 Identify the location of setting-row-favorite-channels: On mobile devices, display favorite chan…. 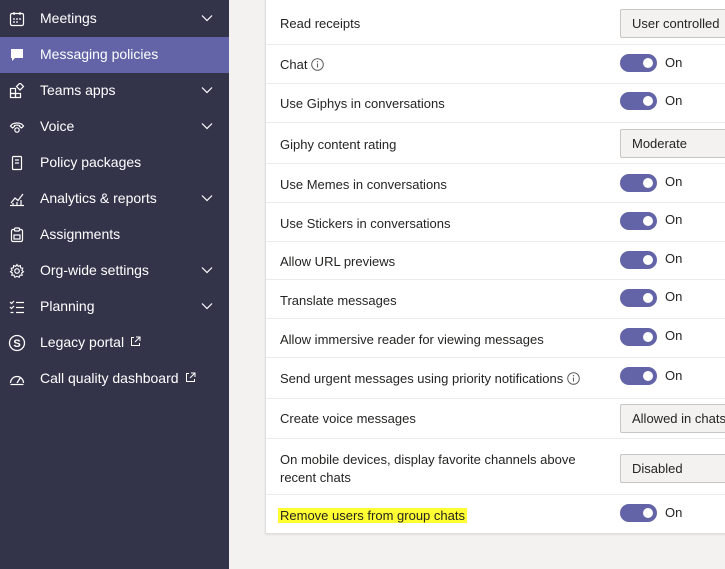
(495, 467).